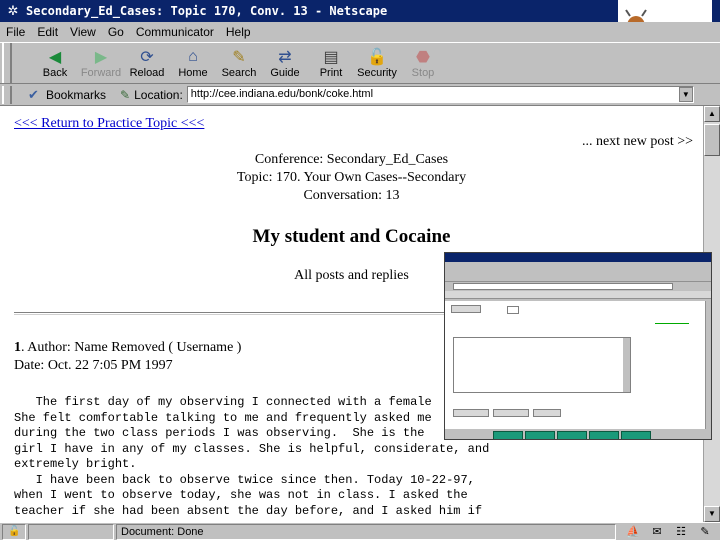 This screenshot has height=540, width=720. Describe the element at coordinates (239, 73) in the screenshot. I see `search-label: Search` at that location.